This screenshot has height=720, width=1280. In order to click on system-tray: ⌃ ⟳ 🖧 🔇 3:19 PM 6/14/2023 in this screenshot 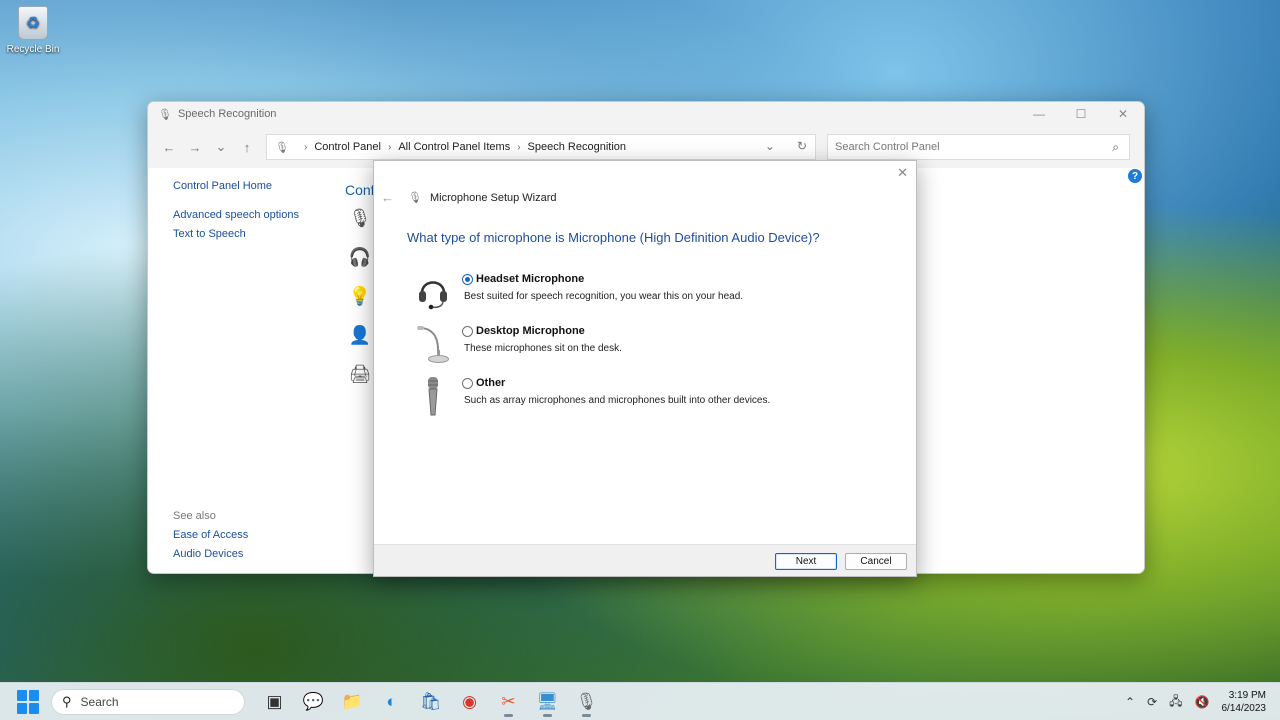, I will do `click(1195, 701)`.